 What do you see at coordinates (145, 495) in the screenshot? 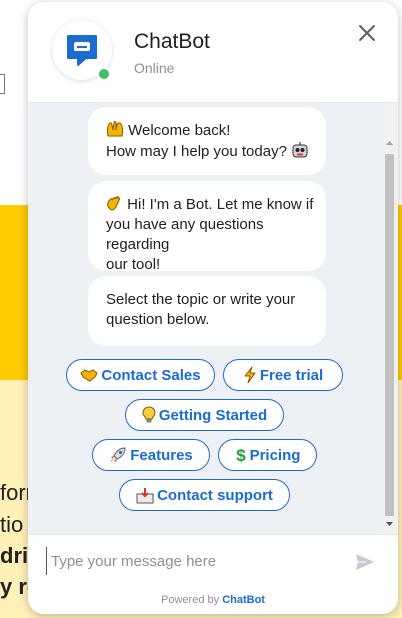
I see `inbox-tray-icon` at bounding box center [145, 495].